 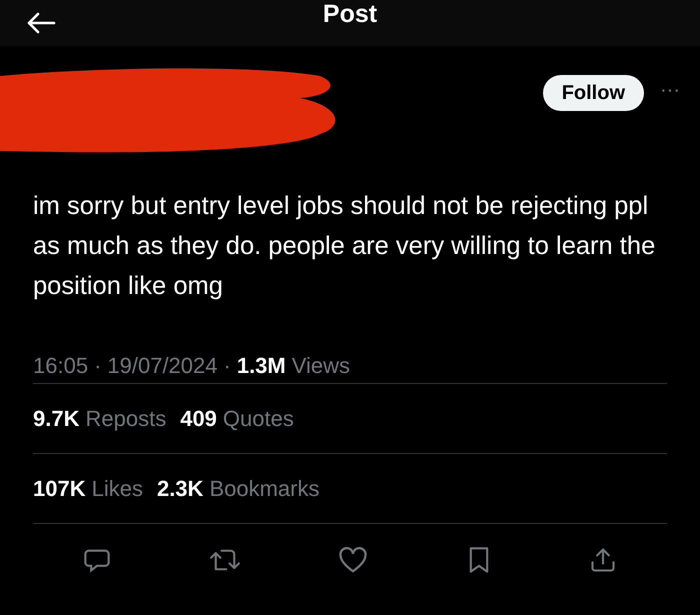 What do you see at coordinates (593, 93) in the screenshot?
I see `follow-button: Follow` at bounding box center [593, 93].